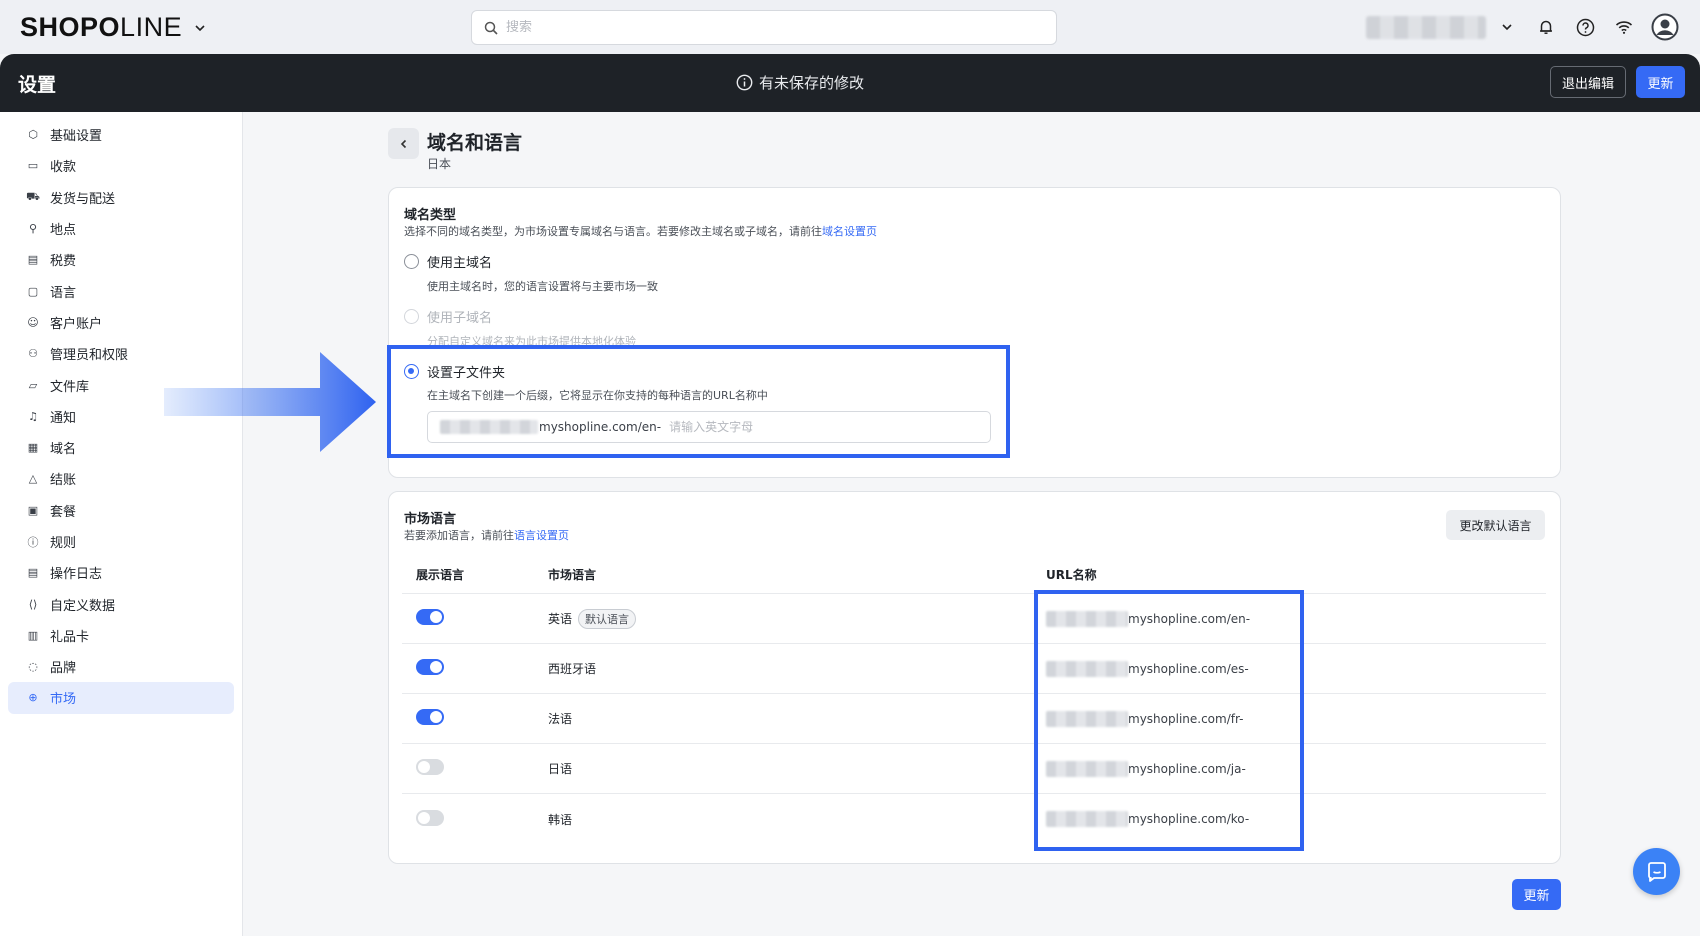 The image size is (1700, 936). I want to click on radio-subdomain-control, so click(411, 316).